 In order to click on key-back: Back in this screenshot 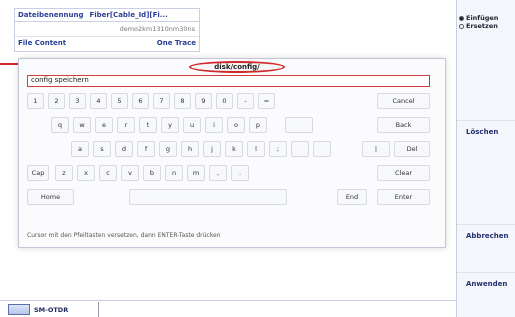, I will do `click(403, 125)`.